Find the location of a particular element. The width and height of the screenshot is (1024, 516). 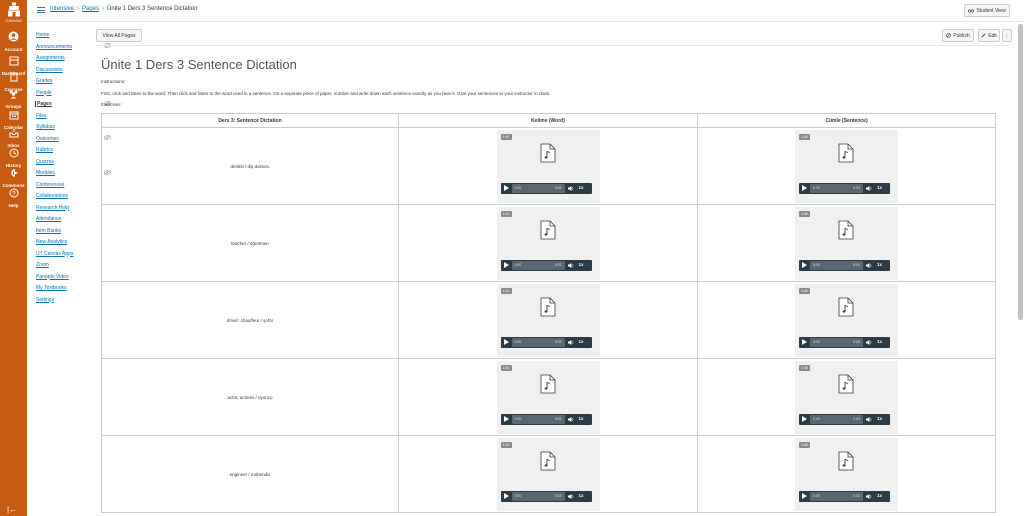

menu-toggle-icon is located at coordinates (41, 10).